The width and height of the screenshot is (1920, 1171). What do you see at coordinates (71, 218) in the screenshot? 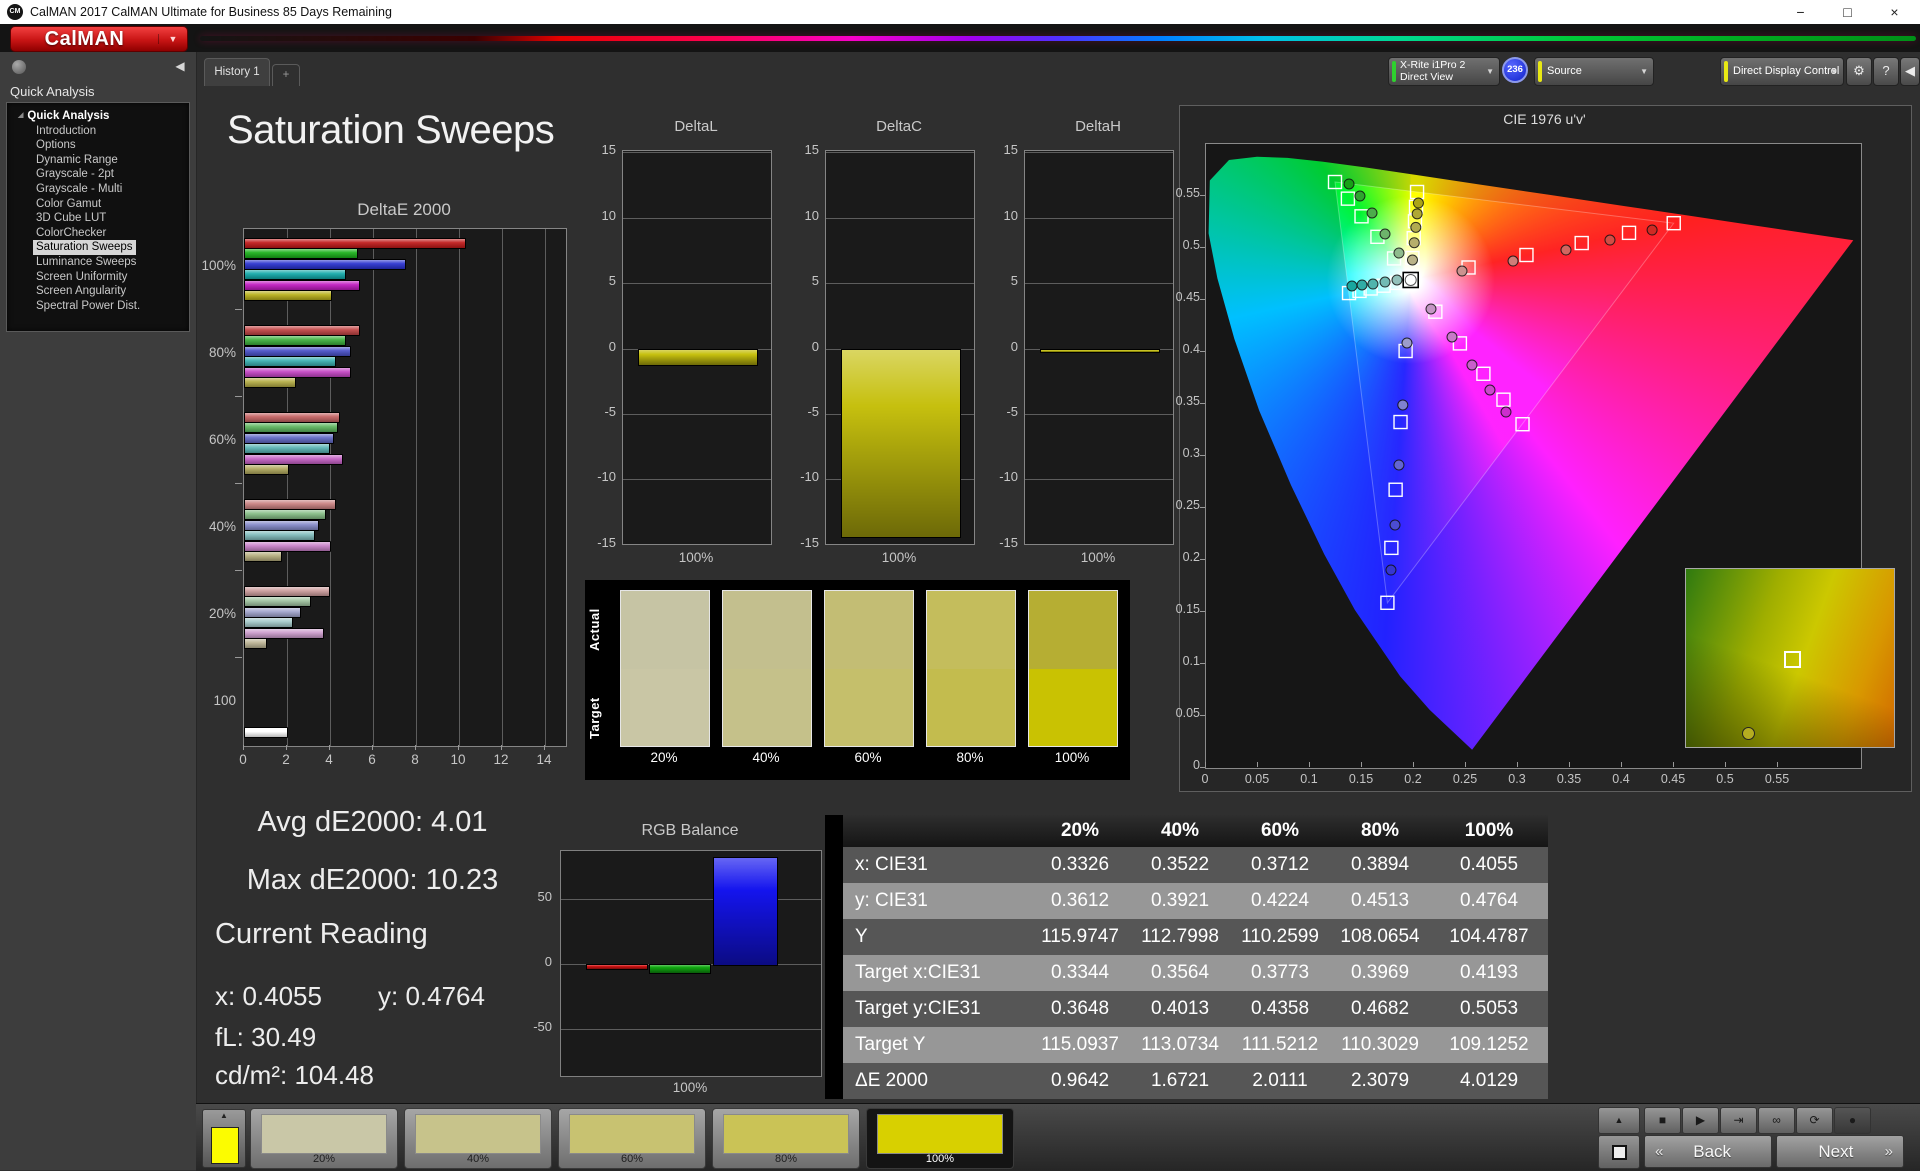
I see `sidebar-item-3d-cube-lut: 3D Cube LUT` at bounding box center [71, 218].